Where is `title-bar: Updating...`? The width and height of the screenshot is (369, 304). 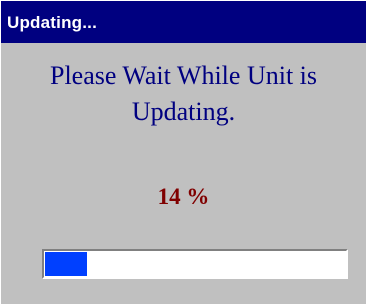
title-bar: Updating... is located at coordinates (183, 22).